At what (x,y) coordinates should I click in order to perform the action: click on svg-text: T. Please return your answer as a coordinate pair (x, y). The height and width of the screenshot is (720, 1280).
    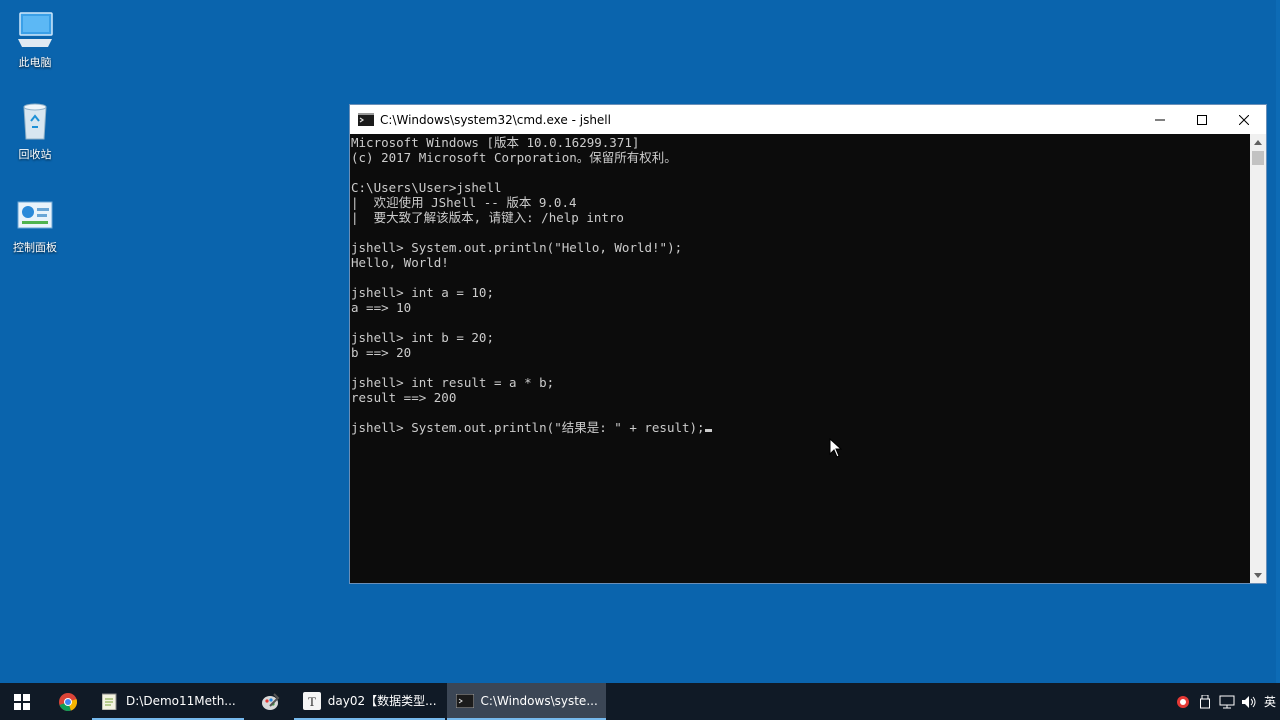
    Looking at the image, I should click on (312, 701).